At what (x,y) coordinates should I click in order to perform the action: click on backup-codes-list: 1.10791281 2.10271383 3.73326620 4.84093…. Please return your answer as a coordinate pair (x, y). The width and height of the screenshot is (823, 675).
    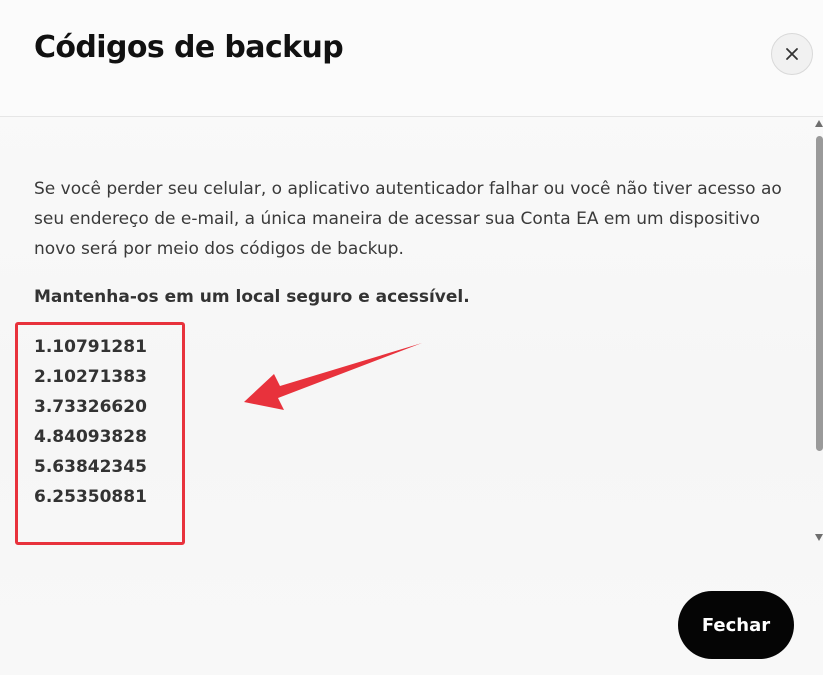
    Looking at the image, I should click on (90, 422).